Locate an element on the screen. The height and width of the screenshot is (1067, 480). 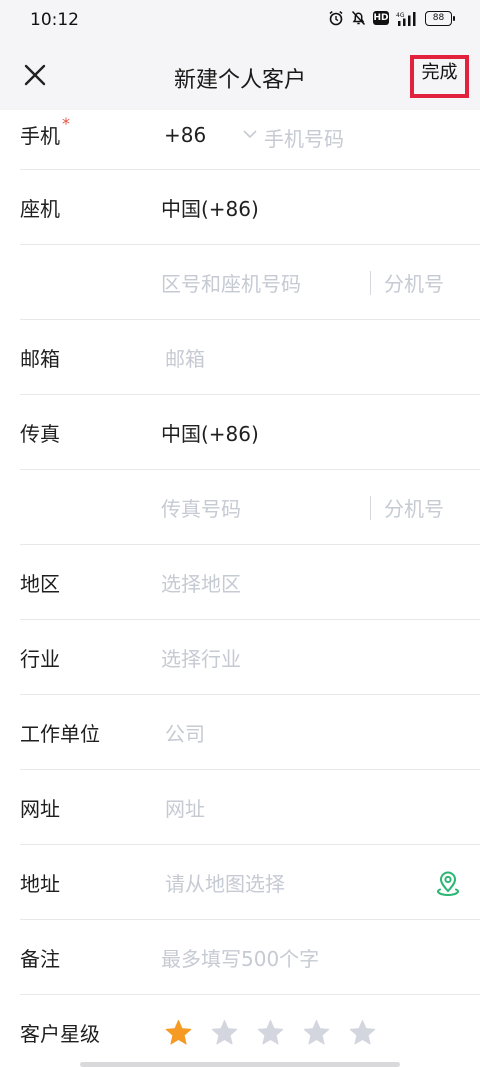
email-input: 邮箱 is located at coordinates (185, 357).